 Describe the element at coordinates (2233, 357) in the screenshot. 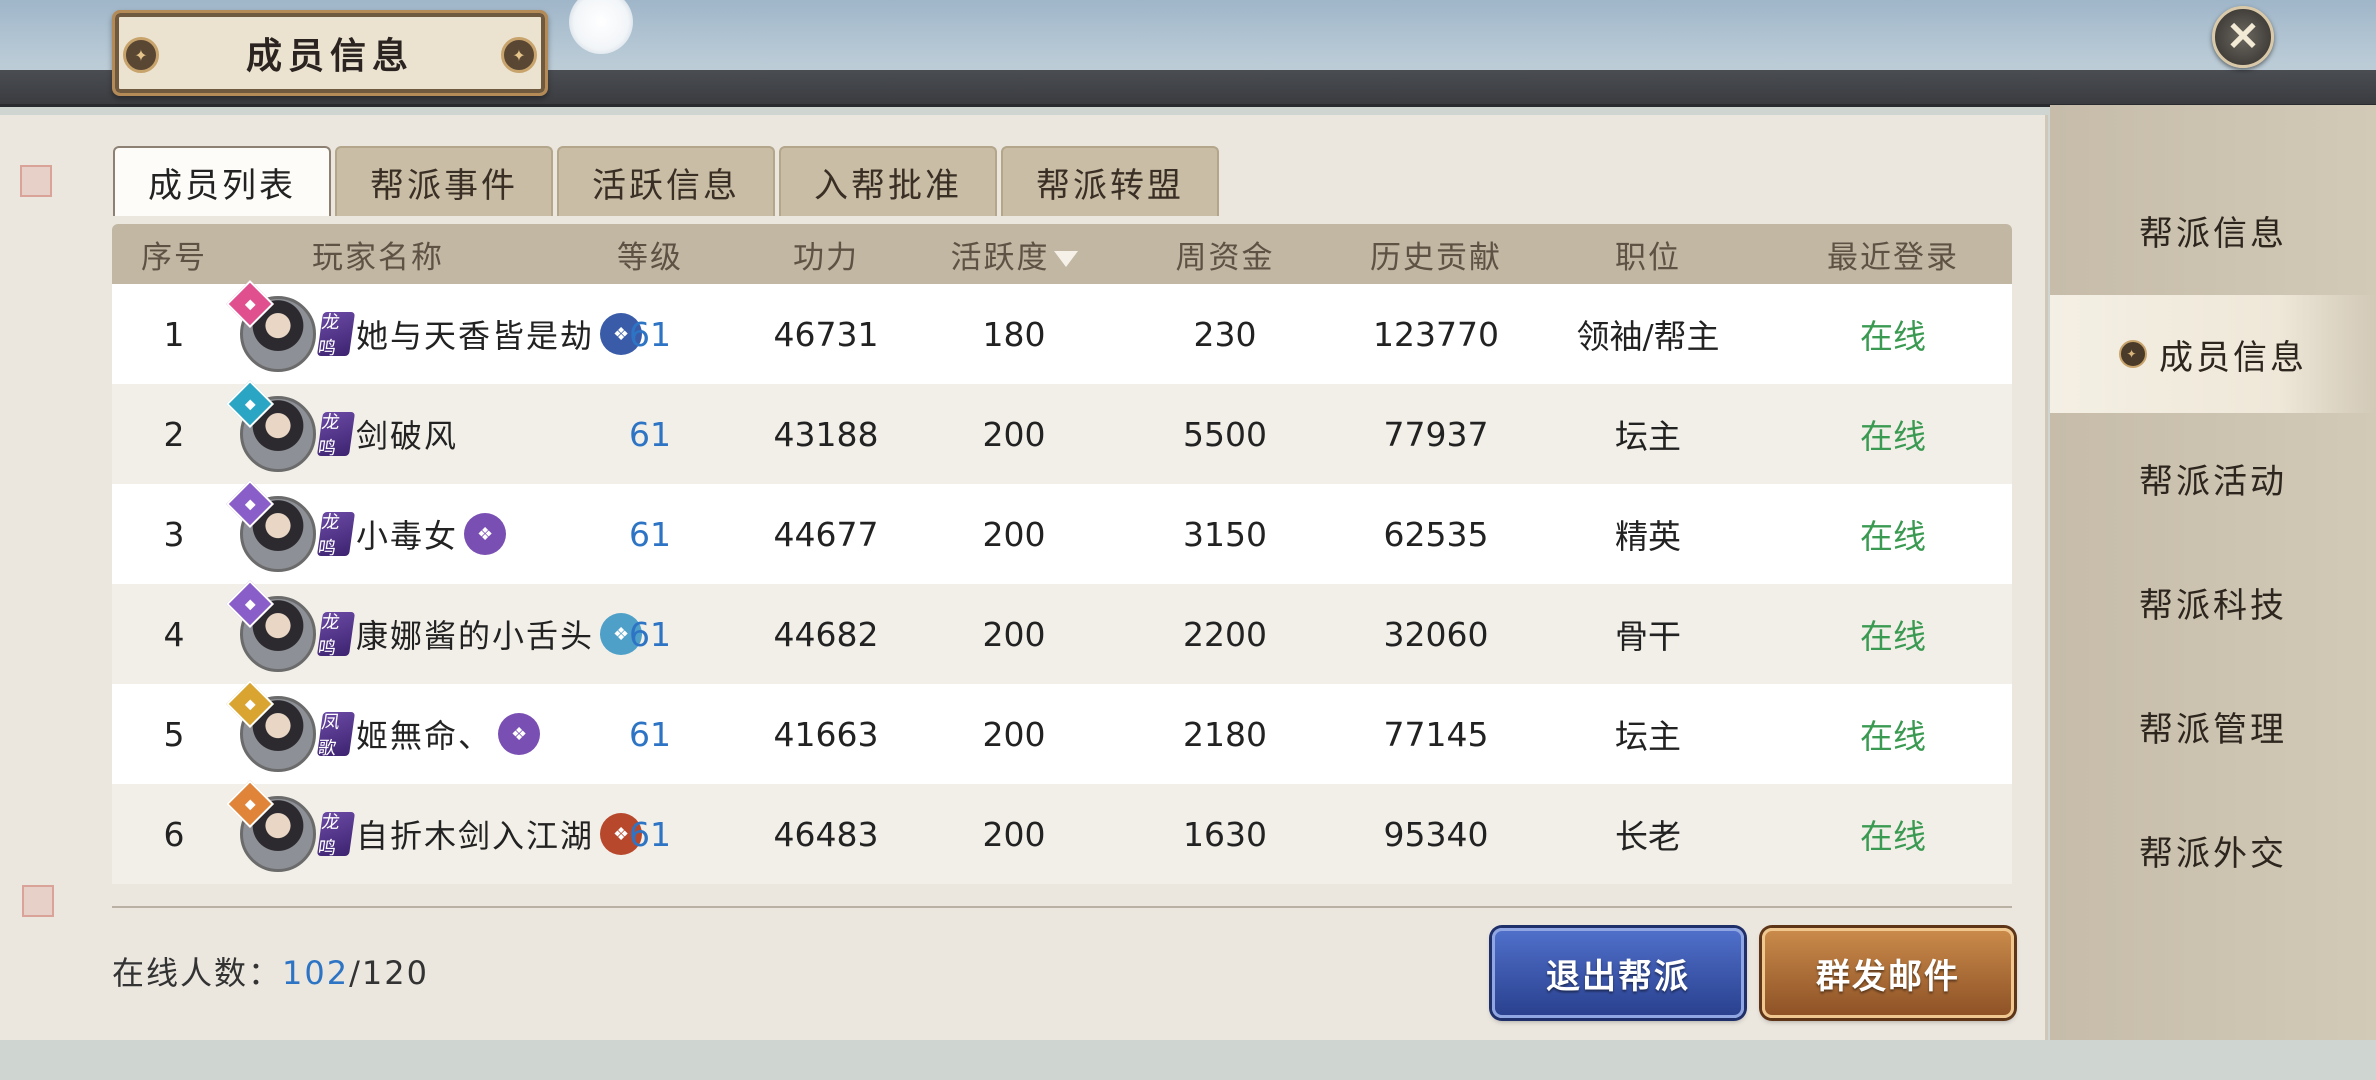

I see `sidenav-item-label: 成员信息` at that location.